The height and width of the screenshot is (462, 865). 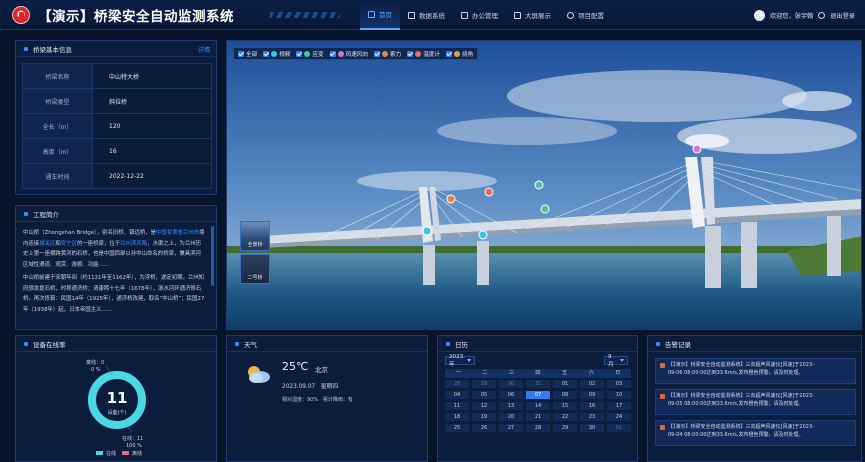 I want to click on bridge-detail-link: 详情, so click(x=204, y=49).